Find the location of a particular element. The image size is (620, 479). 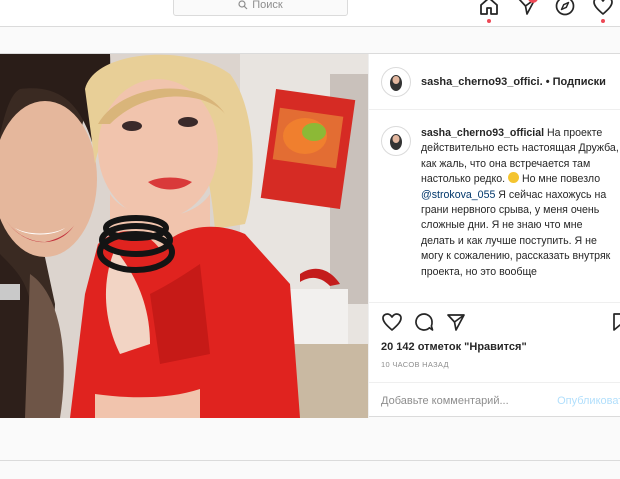

avatar is located at coordinates (396, 81).